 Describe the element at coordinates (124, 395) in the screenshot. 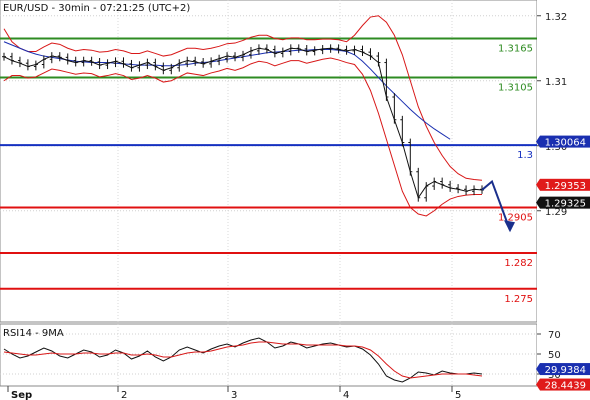

I see `date-label: 2` at that location.